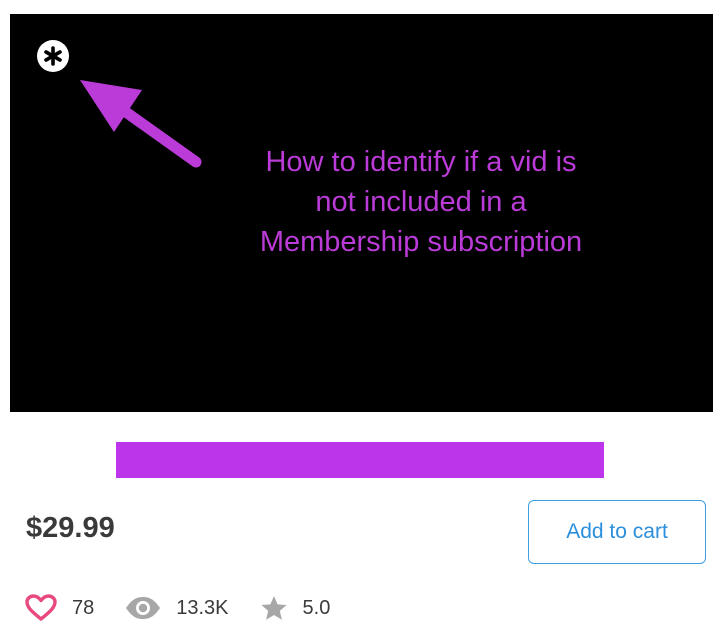  What do you see at coordinates (70, 528) in the screenshot?
I see `price-label: $29.99` at bounding box center [70, 528].